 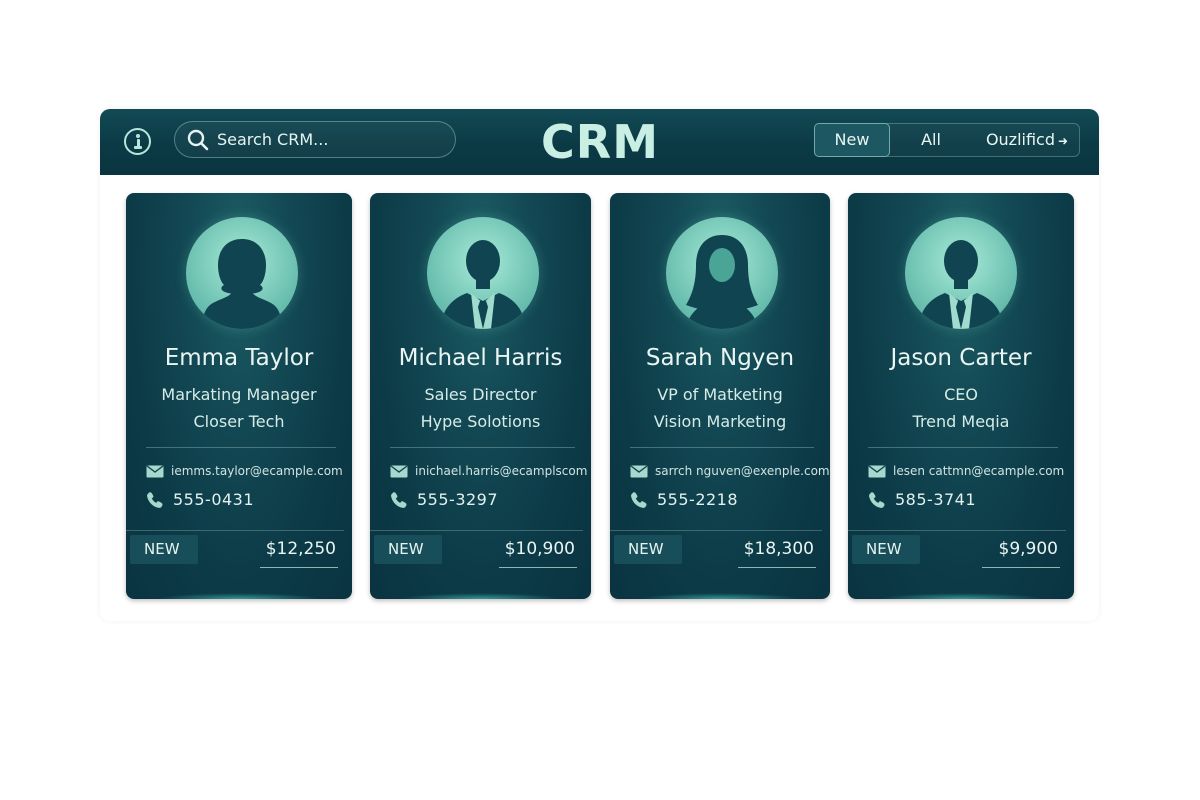 I want to click on search-box, so click(x=315, y=139).